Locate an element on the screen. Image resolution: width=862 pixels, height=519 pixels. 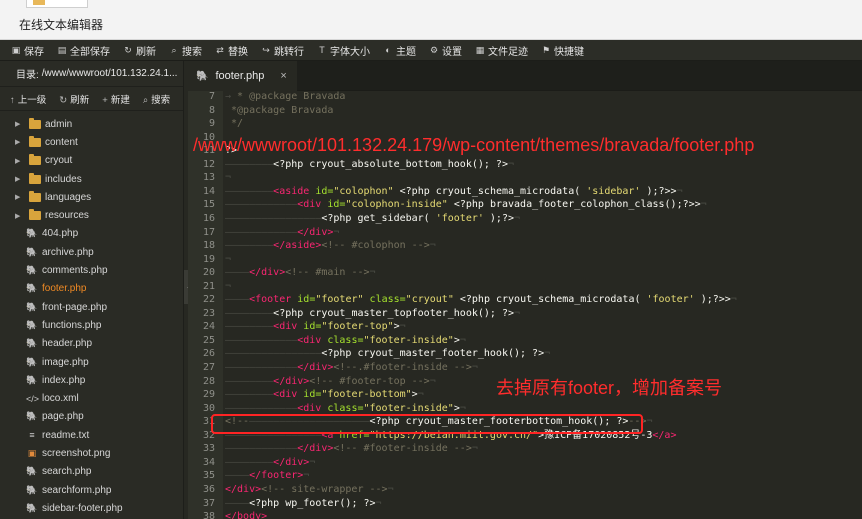
chevron-right-icon: ▶ is located at coordinates (18, 161).